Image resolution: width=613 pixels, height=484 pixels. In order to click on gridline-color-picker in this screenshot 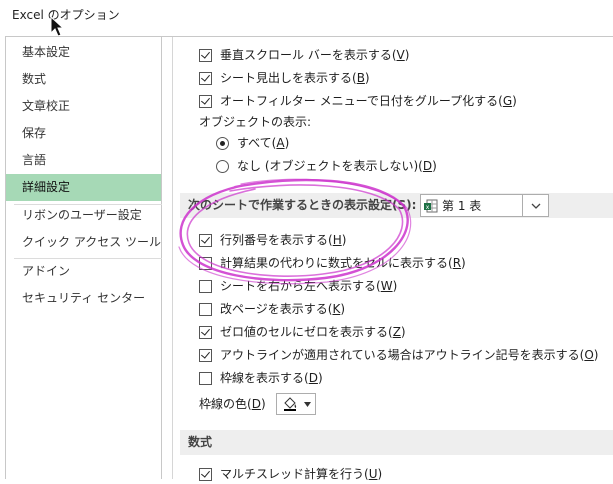, I will do `click(296, 404)`.